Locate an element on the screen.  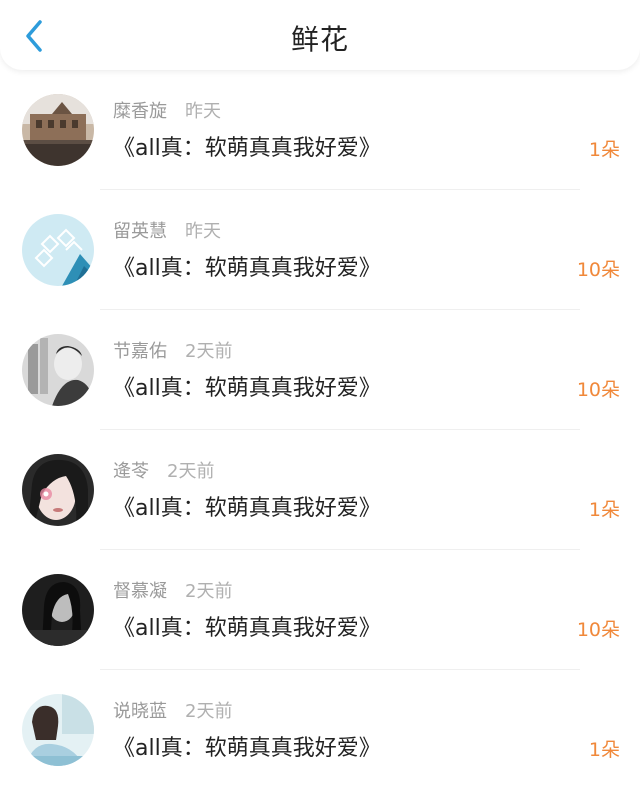
user-name: 逄苓 is located at coordinates (131, 471).